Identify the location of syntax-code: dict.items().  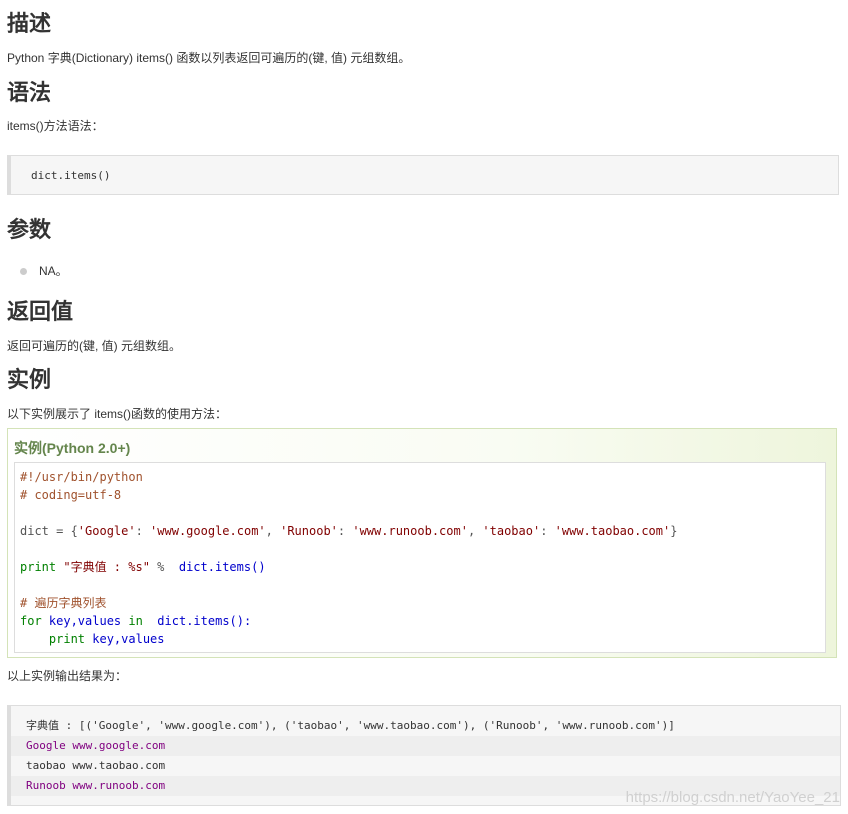
(71, 175).